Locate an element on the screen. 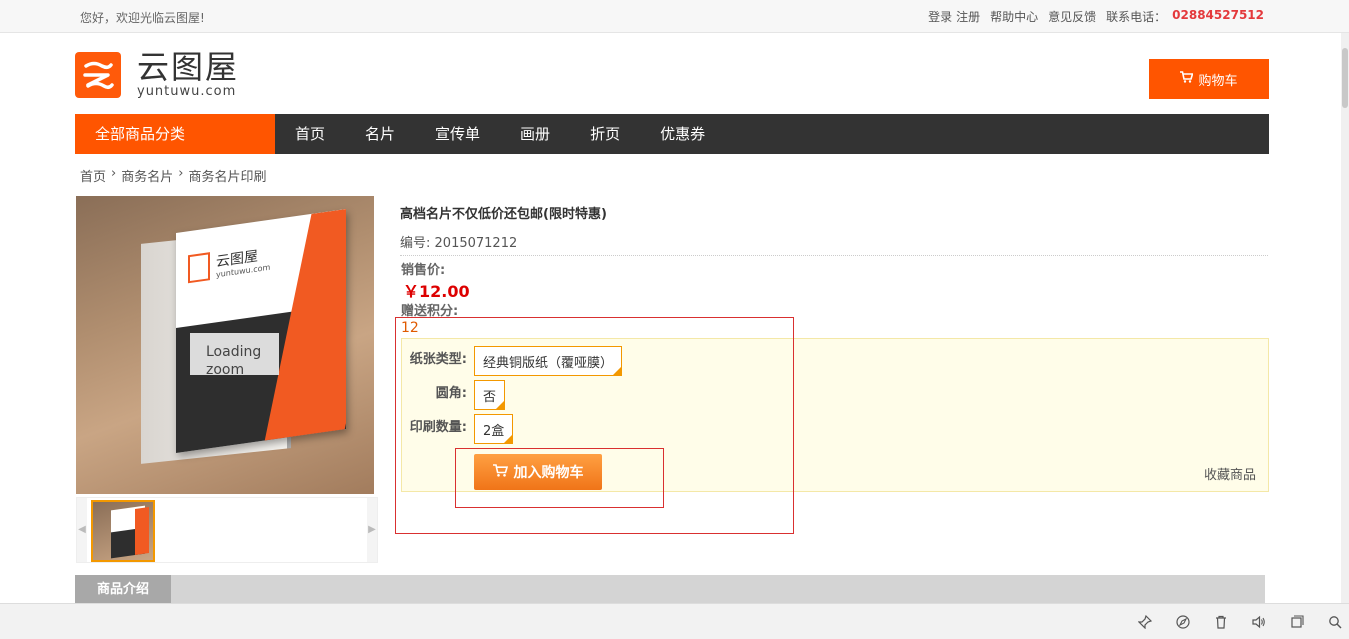 This screenshot has height=639, width=1349. register-link: 注册 is located at coordinates (968, 16).